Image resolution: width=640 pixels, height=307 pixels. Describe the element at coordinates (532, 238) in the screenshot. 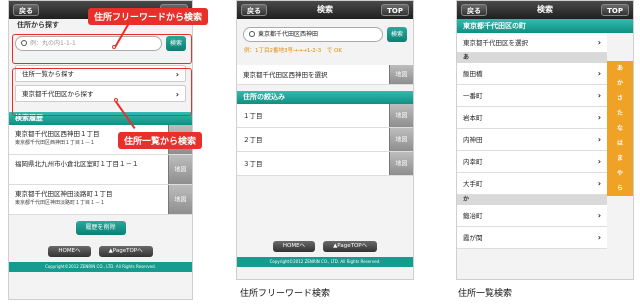

I see `list-item: 霞が関 ›` at that location.